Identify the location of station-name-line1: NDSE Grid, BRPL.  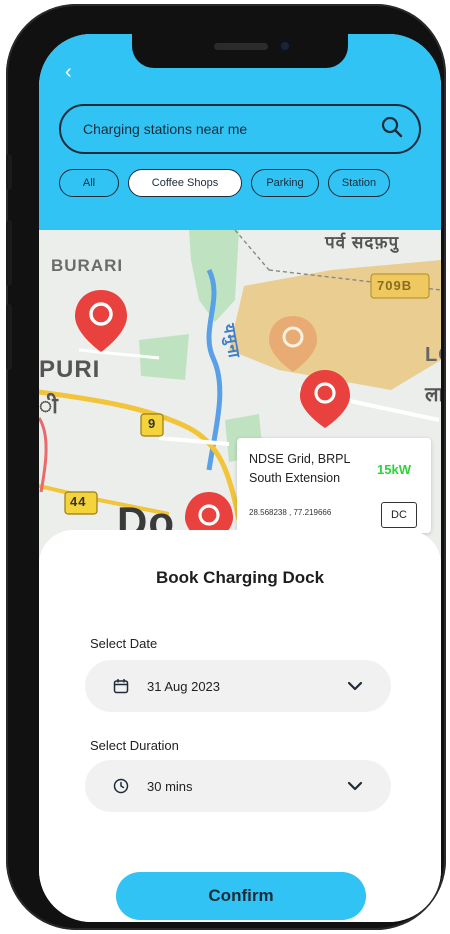
(300, 459).